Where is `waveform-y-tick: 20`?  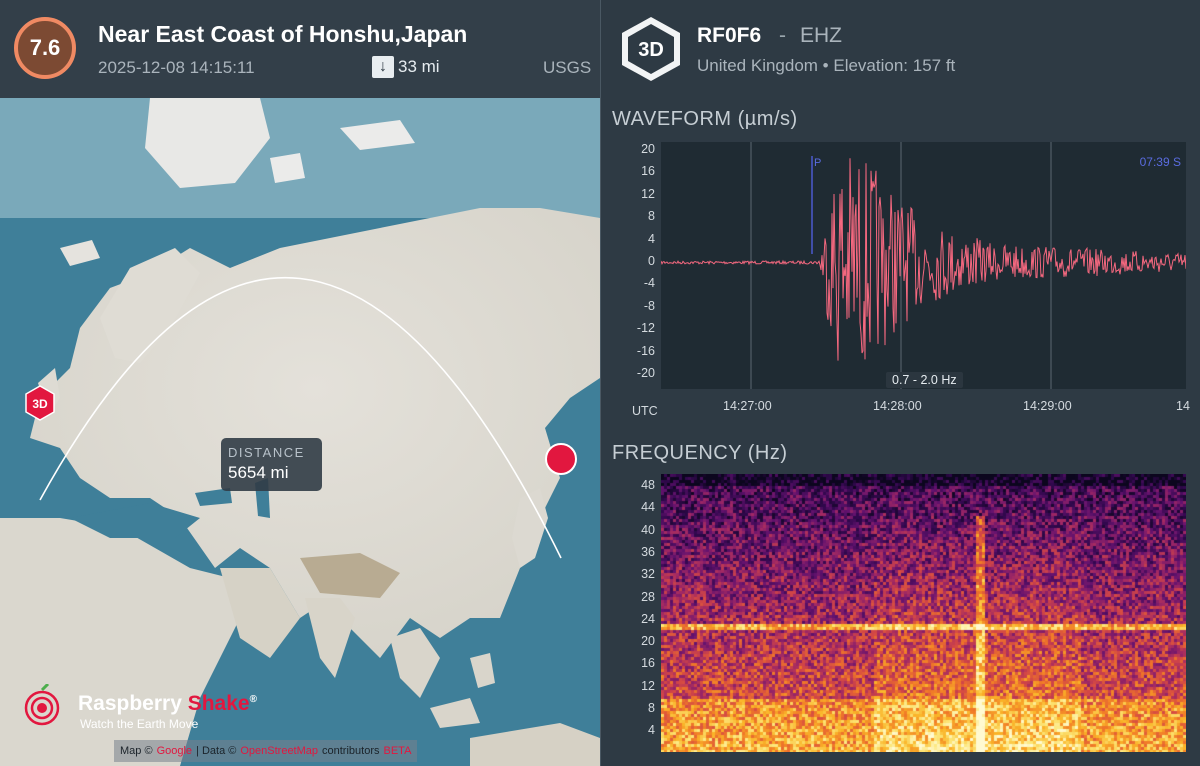 waveform-y-tick: 20 is located at coordinates (648, 149).